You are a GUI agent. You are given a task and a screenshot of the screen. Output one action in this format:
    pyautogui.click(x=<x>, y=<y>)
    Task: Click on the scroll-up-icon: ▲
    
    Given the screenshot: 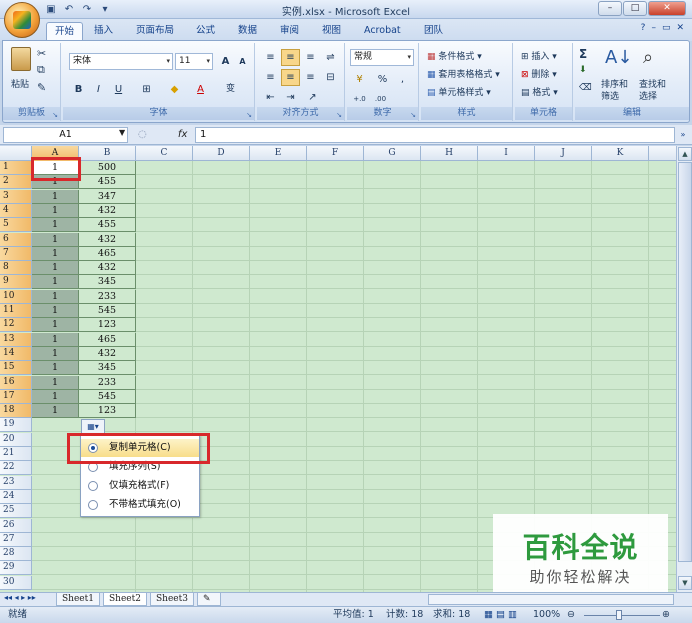 What is the action you would take?
    pyautogui.click(x=685, y=154)
    